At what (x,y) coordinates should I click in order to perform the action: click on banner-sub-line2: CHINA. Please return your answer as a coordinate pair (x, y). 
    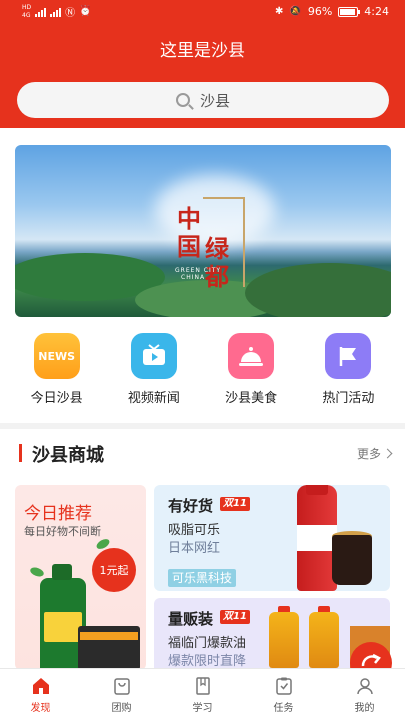
    Looking at the image, I should click on (193, 277).